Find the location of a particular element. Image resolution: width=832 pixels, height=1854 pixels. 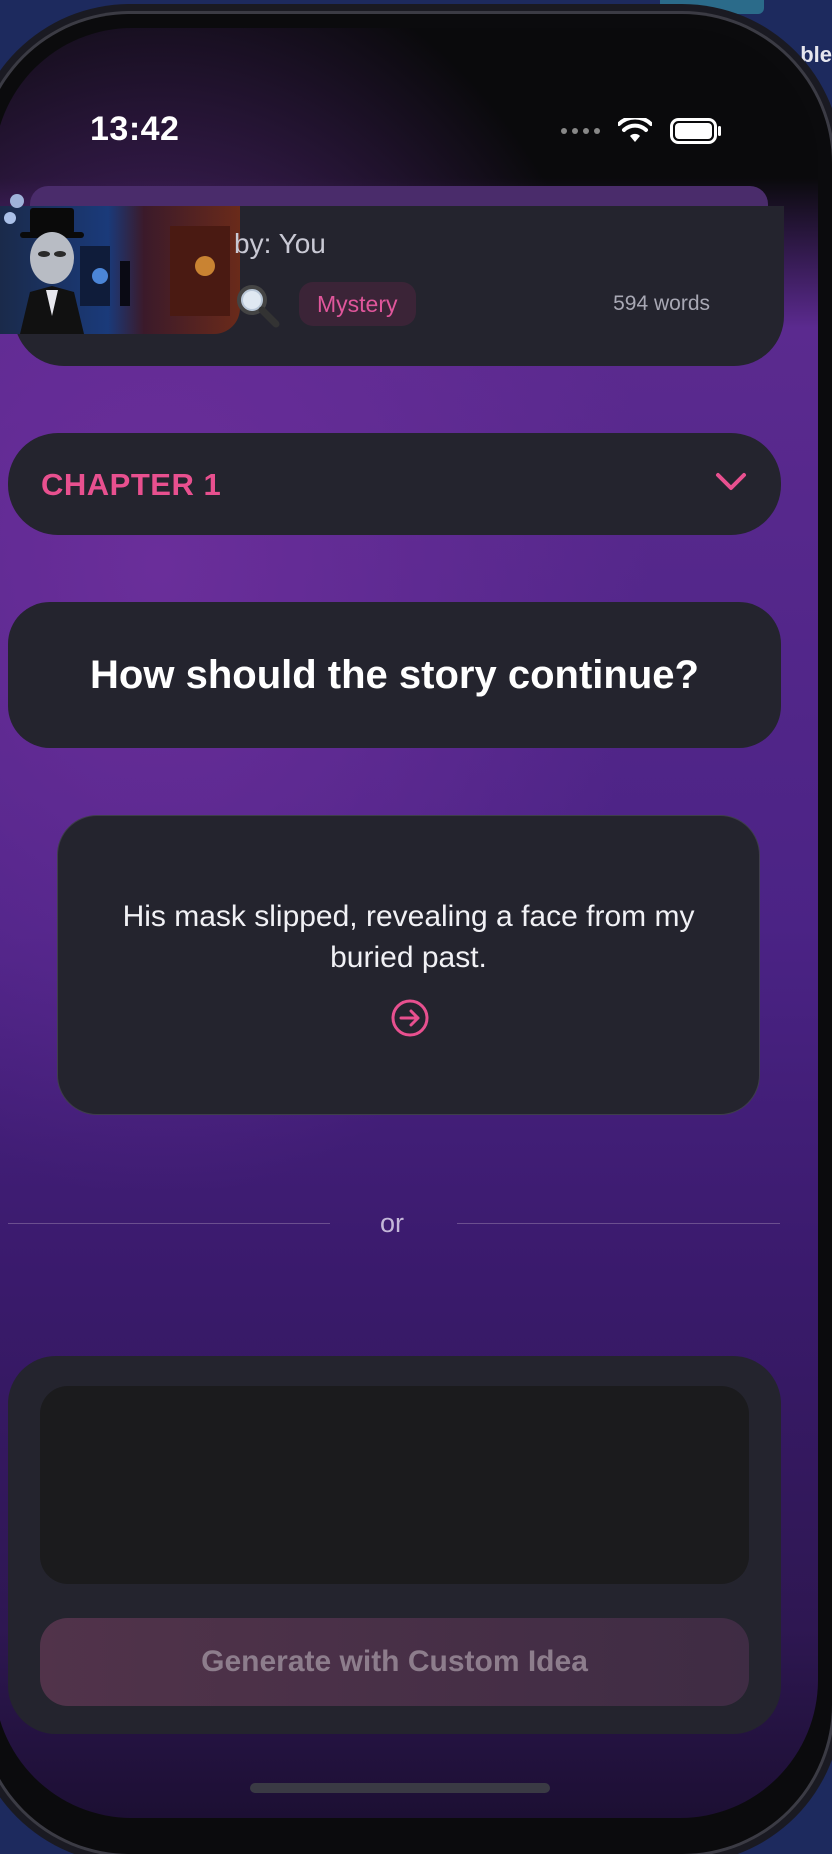

battery-icon is located at coordinates (695, 131).